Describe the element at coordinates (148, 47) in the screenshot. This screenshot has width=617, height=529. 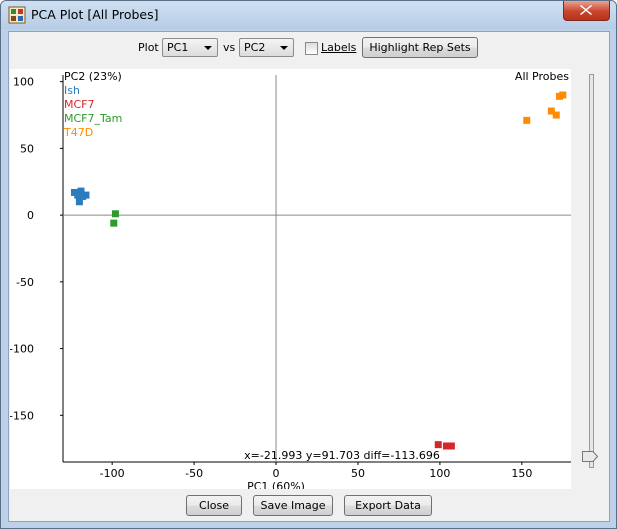
I see `plot-label: Plot` at that location.